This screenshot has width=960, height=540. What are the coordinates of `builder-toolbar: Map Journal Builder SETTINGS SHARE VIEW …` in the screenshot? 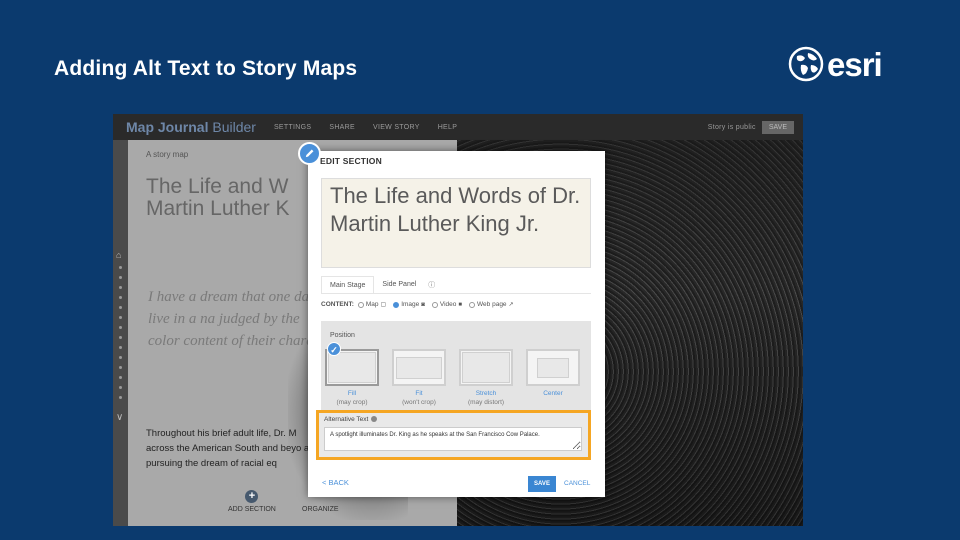 It's located at (458, 127).